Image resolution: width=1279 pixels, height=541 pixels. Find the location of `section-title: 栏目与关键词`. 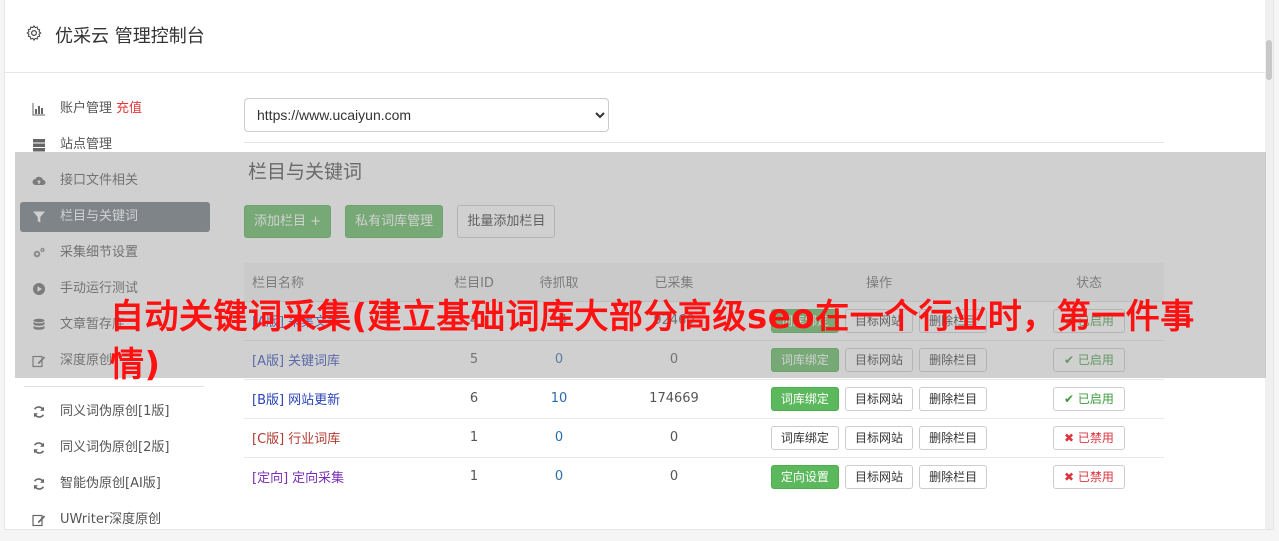

section-title: 栏目与关键词 is located at coordinates (305, 172).